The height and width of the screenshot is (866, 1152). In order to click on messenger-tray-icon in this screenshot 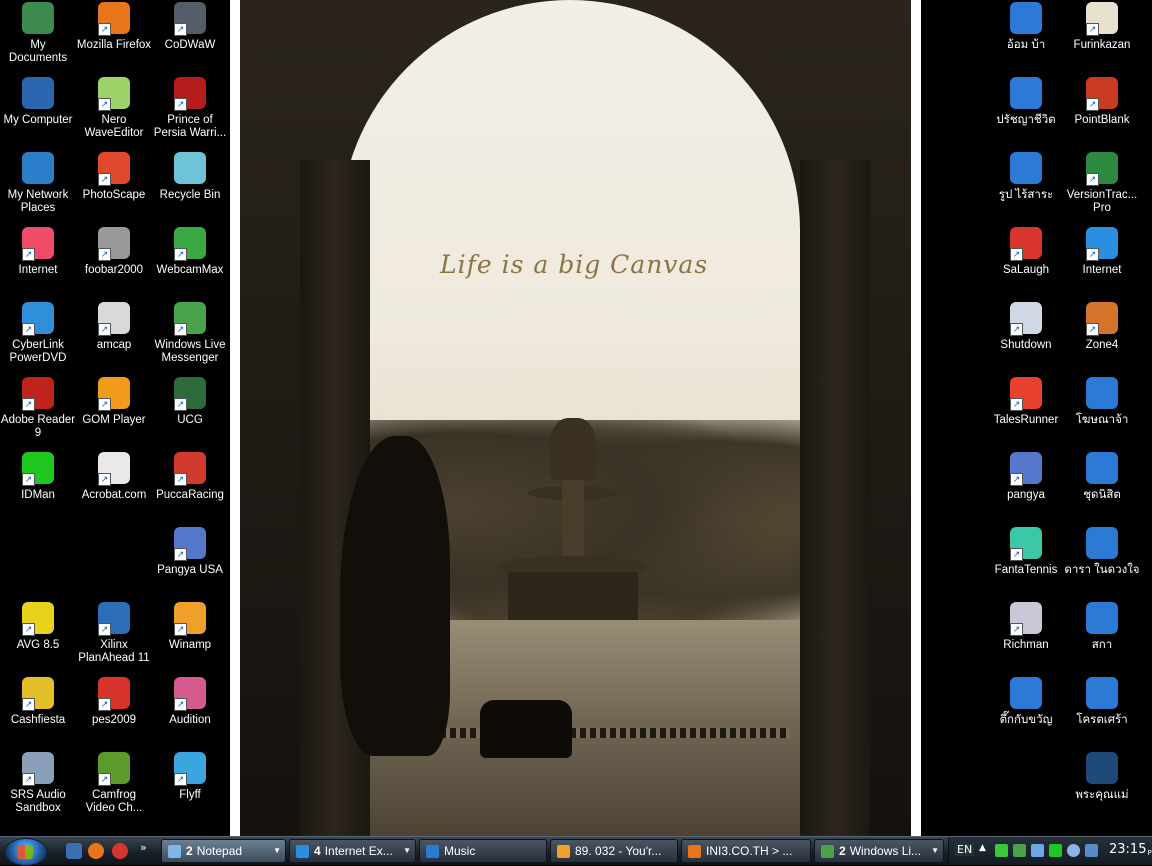, I will do `click(1019, 850)`.